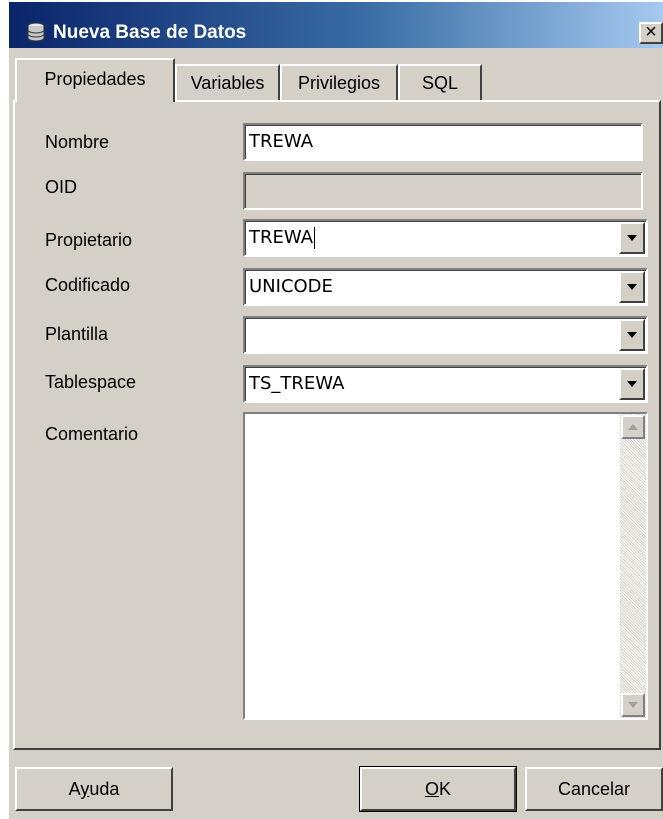  I want to click on tablespace-combobox: TS_TREWA, so click(445, 384).